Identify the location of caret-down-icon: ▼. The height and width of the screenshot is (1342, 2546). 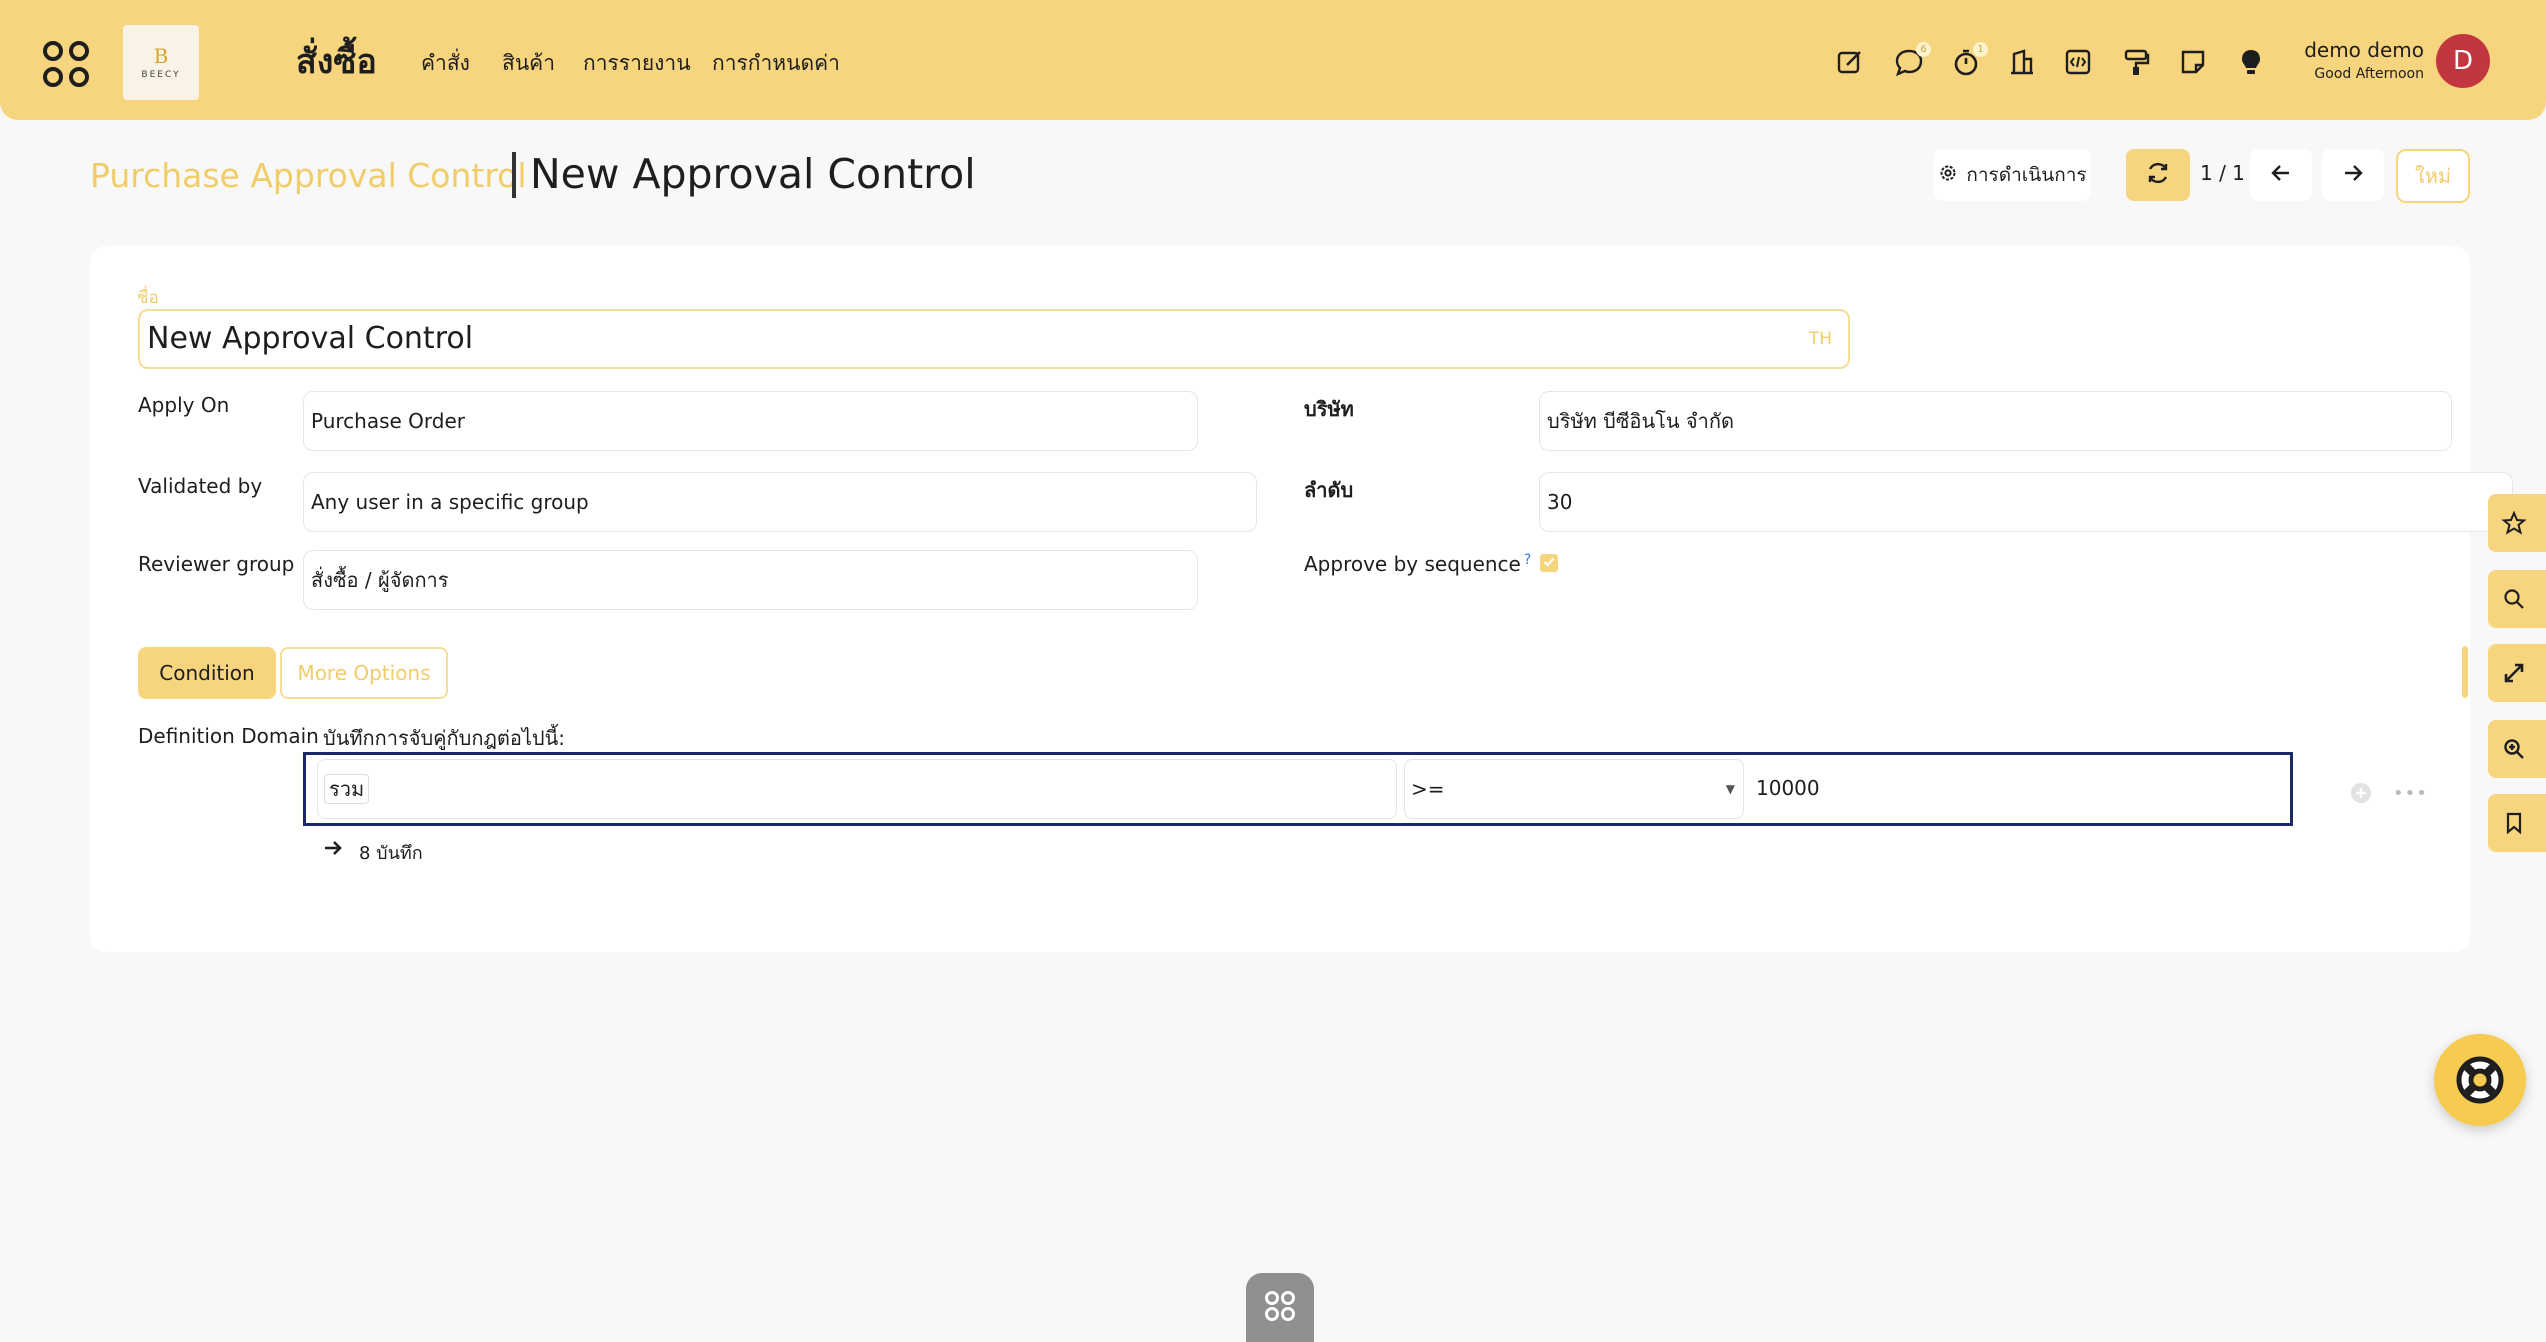
(1730, 789).